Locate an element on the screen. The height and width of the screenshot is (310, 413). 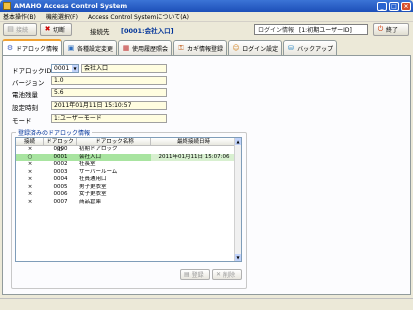
table-row: × 0002 社長室 is located at coordinates (128, 165).